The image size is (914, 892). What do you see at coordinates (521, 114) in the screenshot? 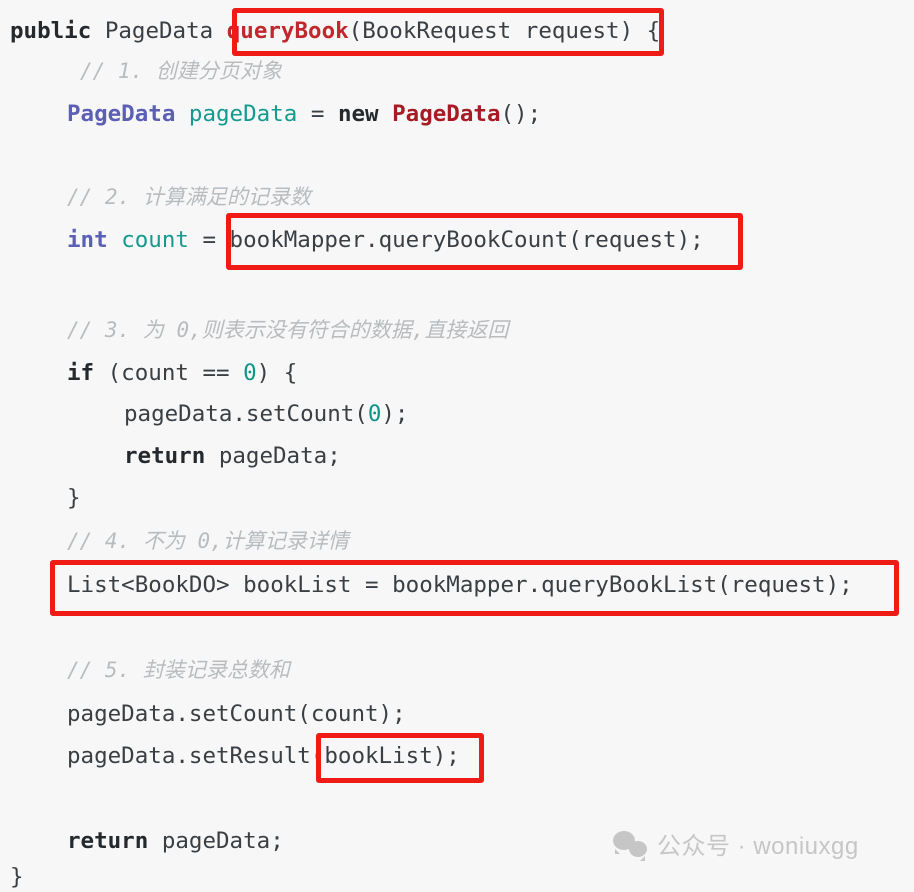
I see `code-token-plain: ();` at bounding box center [521, 114].